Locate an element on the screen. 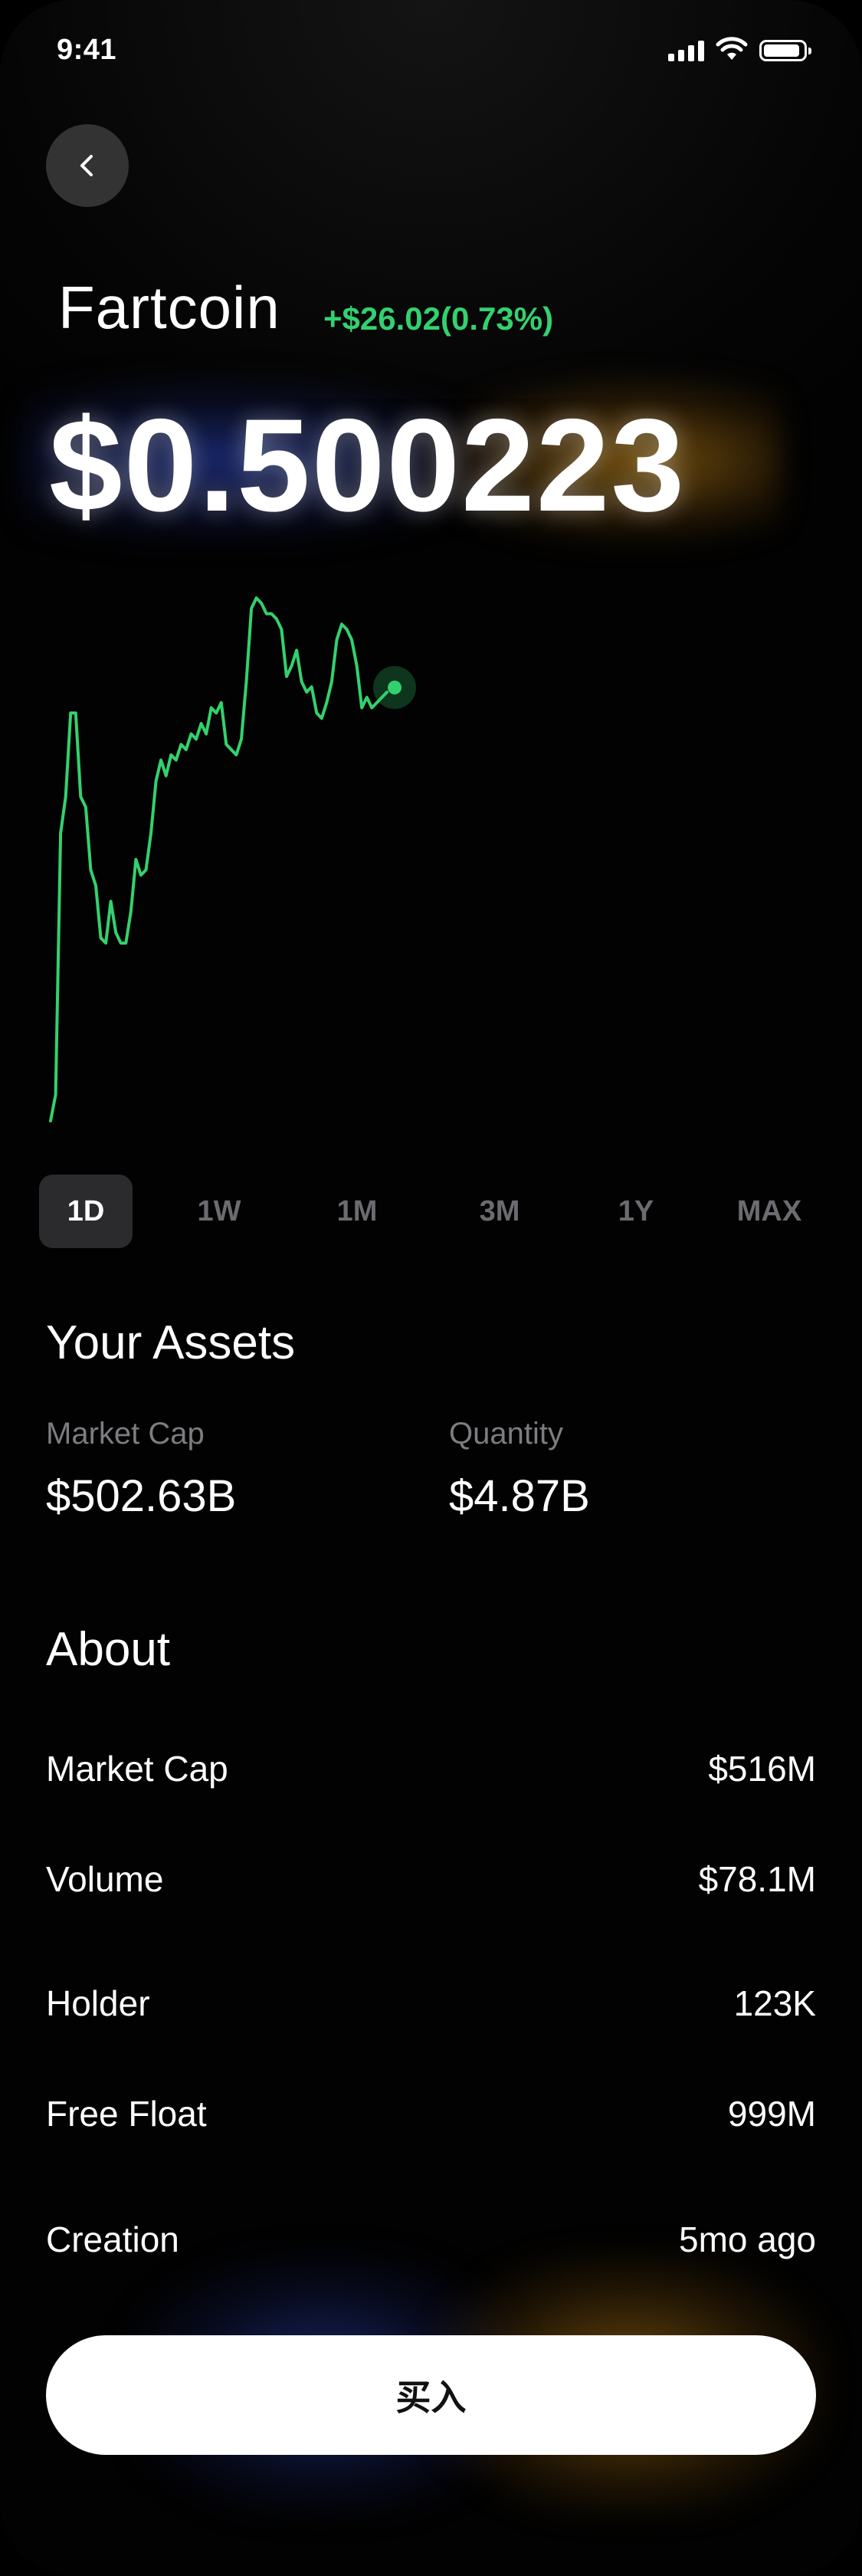 Image resolution: width=862 pixels, height=2576 pixels. range-tab-3m: 3M is located at coordinates (500, 1211).